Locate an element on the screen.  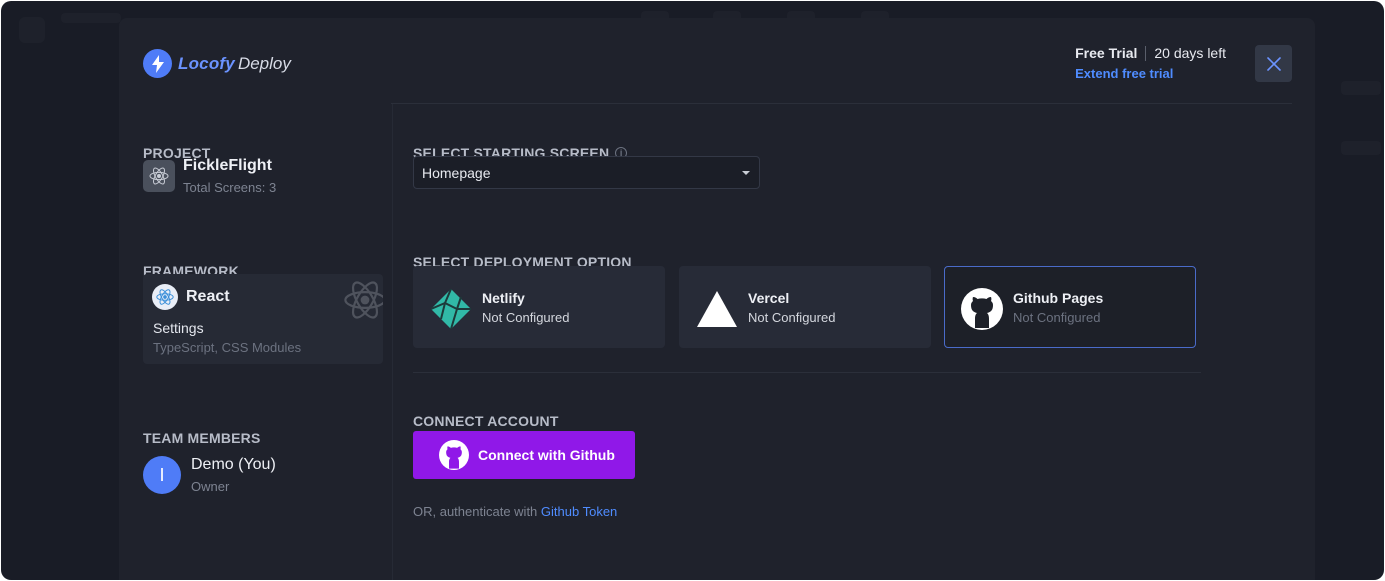
sidebar-divider is located at coordinates (392, 342).